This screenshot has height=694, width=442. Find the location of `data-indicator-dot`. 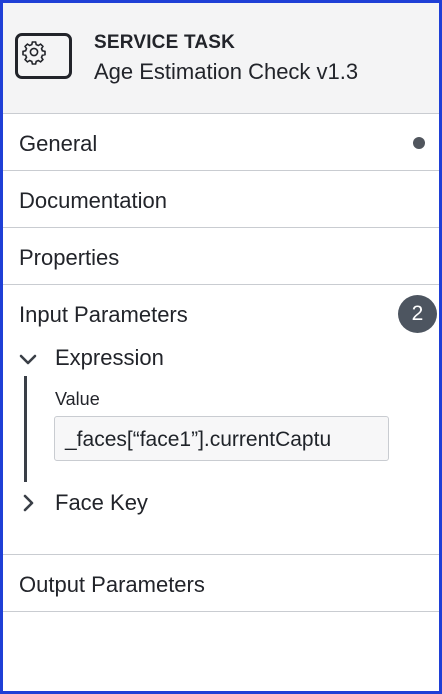

data-indicator-dot is located at coordinates (419, 143).